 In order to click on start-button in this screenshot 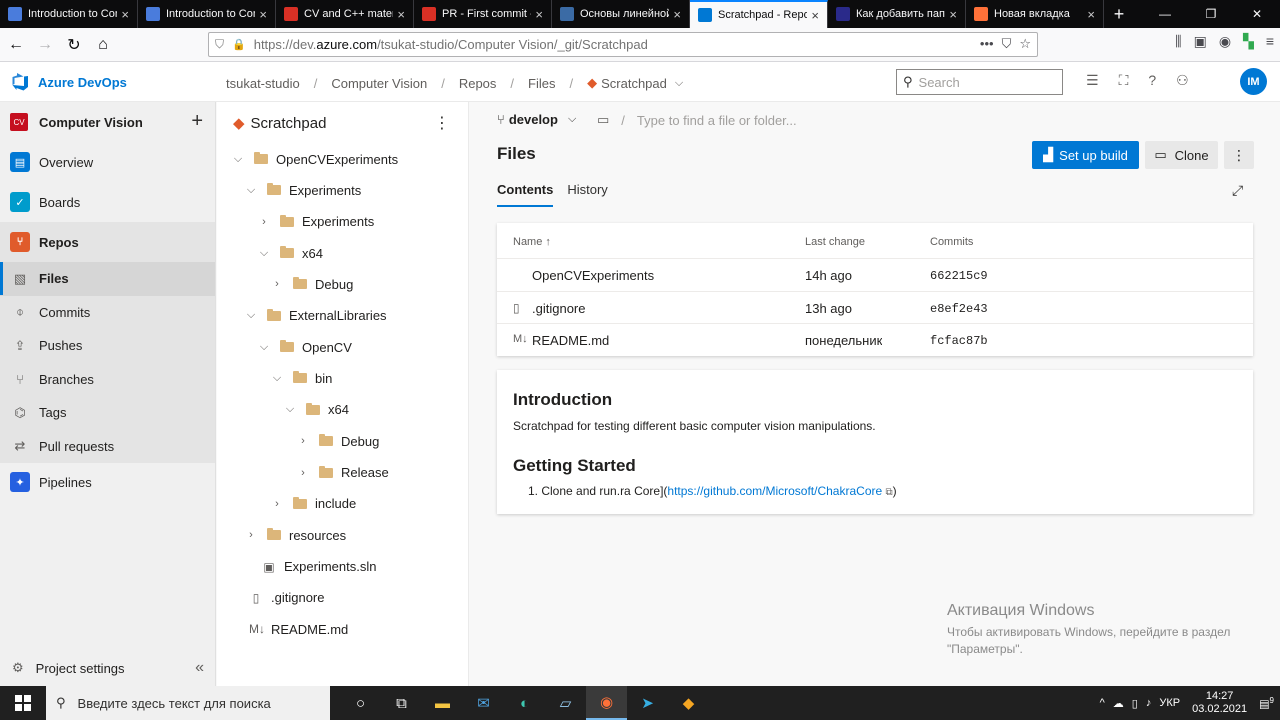, I will do `click(23, 703)`.